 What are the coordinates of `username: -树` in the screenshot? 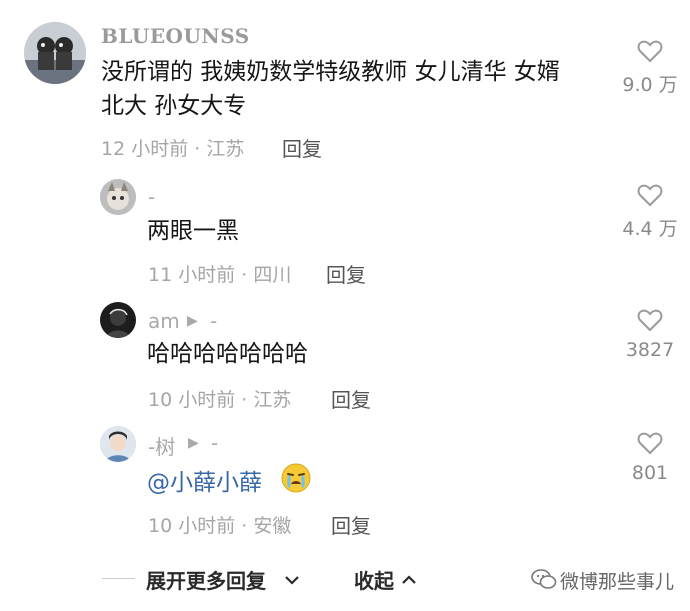 It's located at (161, 445).